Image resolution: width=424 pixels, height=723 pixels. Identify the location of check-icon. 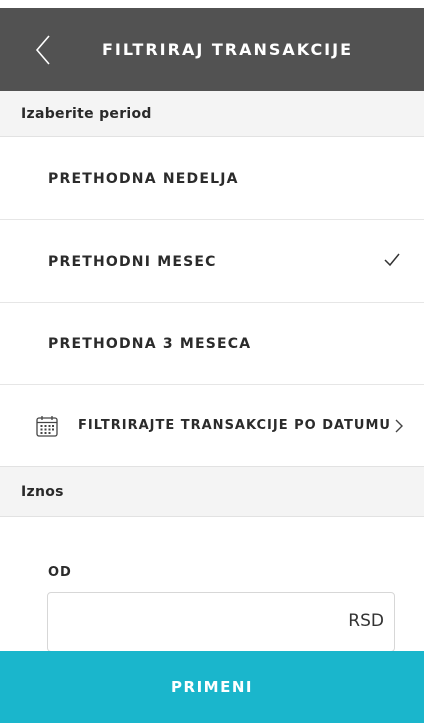
(392, 260).